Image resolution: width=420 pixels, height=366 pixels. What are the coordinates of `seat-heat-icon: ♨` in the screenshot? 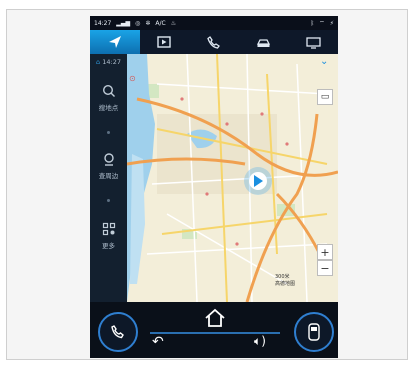 It's located at (173, 23).